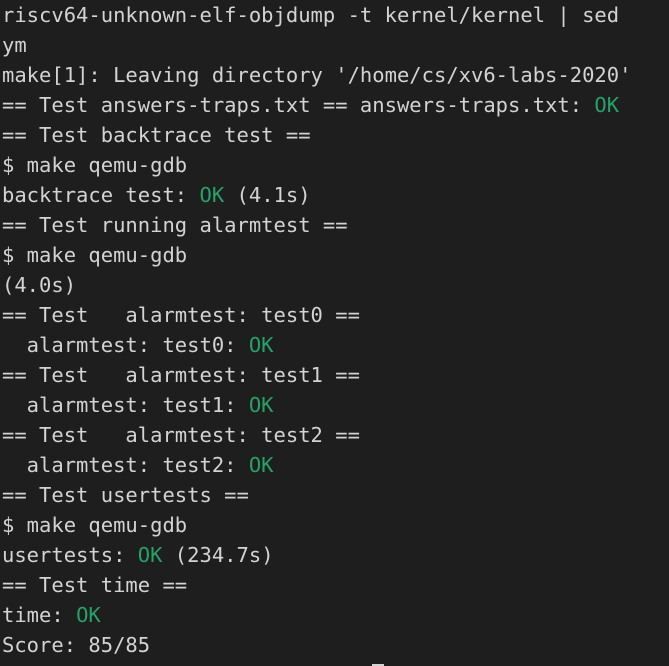 This screenshot has width=669, height=666. I want to click on terminal-line: == Test alarmtest: test1 ==, so click(316, 375).